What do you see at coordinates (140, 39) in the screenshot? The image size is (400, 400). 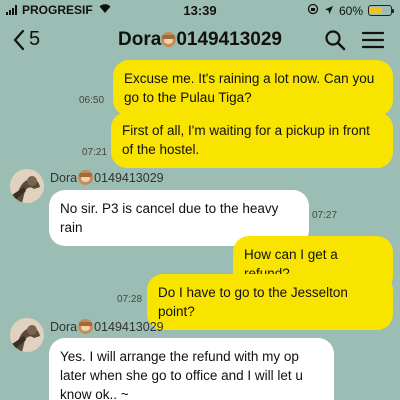 I see `contact-name: Dora` at bounding box center [140, 39].